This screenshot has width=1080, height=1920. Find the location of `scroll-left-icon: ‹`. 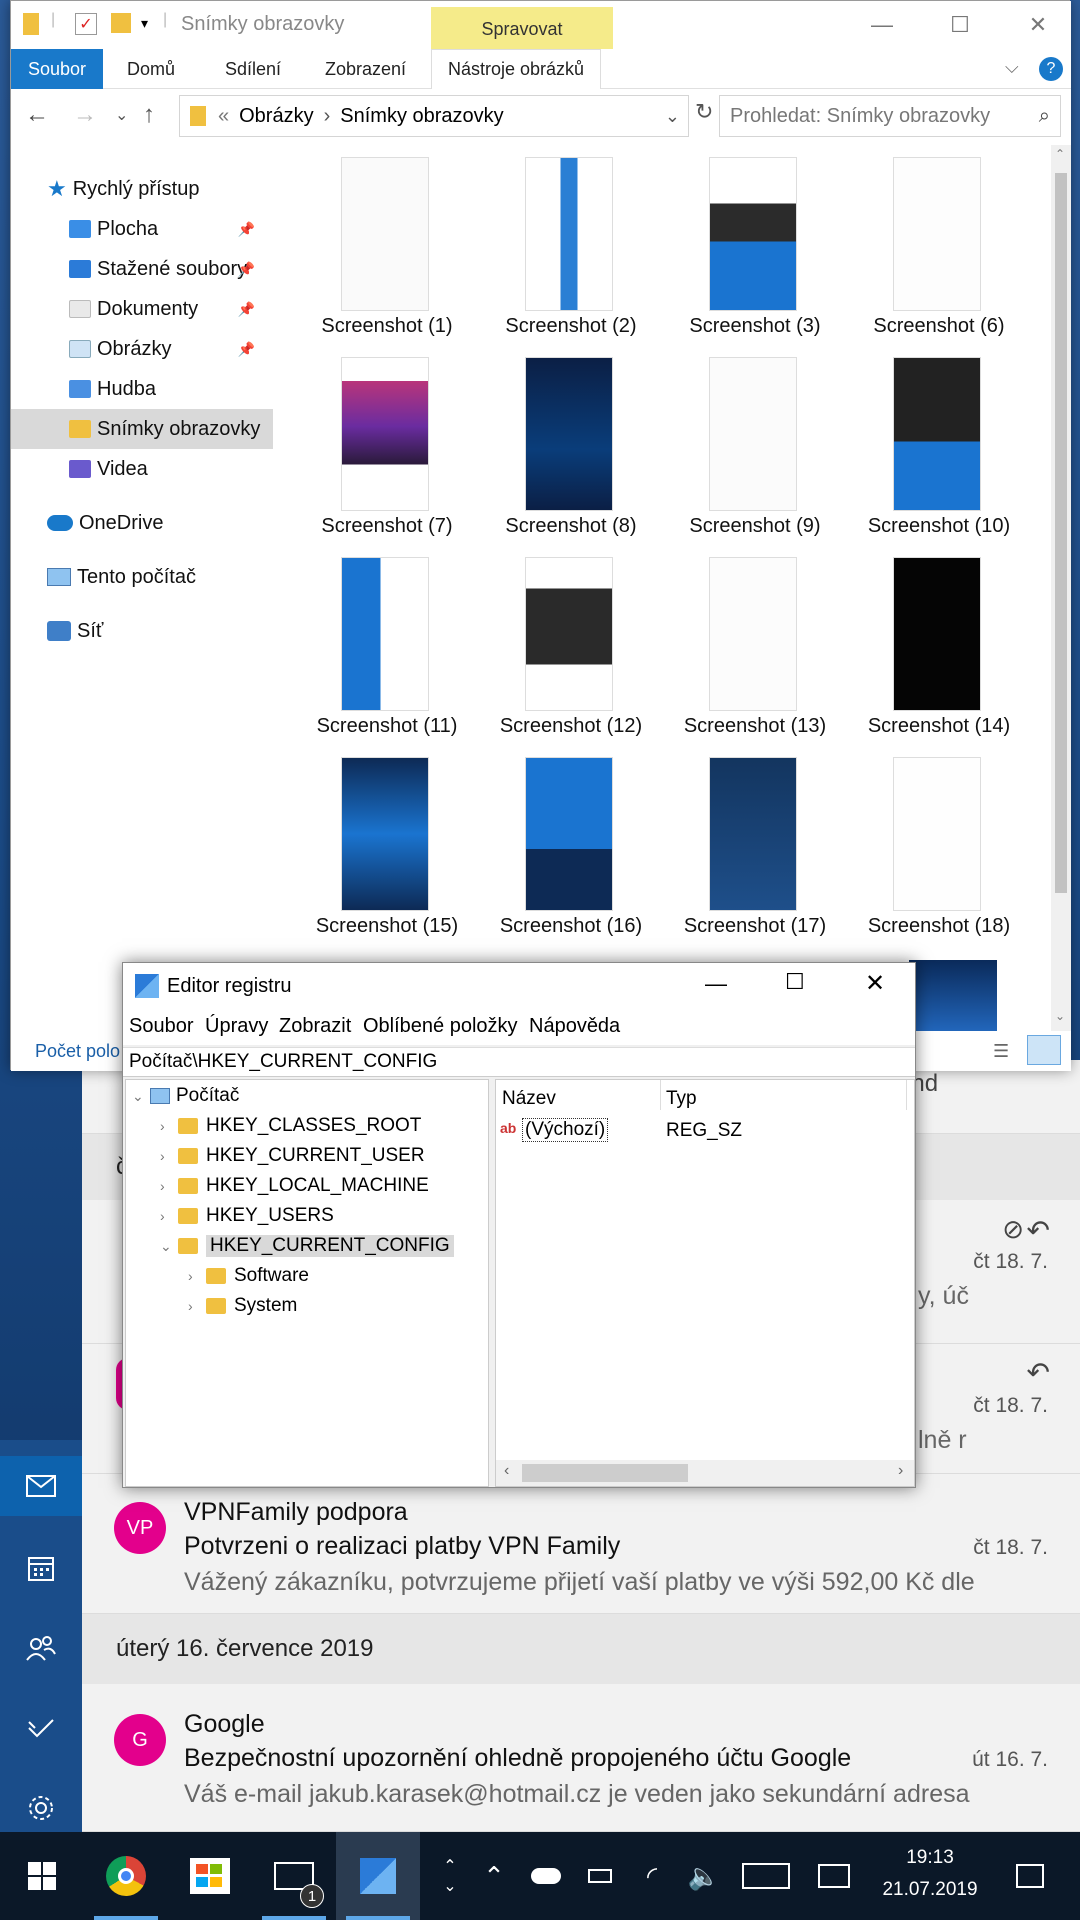

scroll-left-icon: ‹ is located at coordinates (506, 1471).